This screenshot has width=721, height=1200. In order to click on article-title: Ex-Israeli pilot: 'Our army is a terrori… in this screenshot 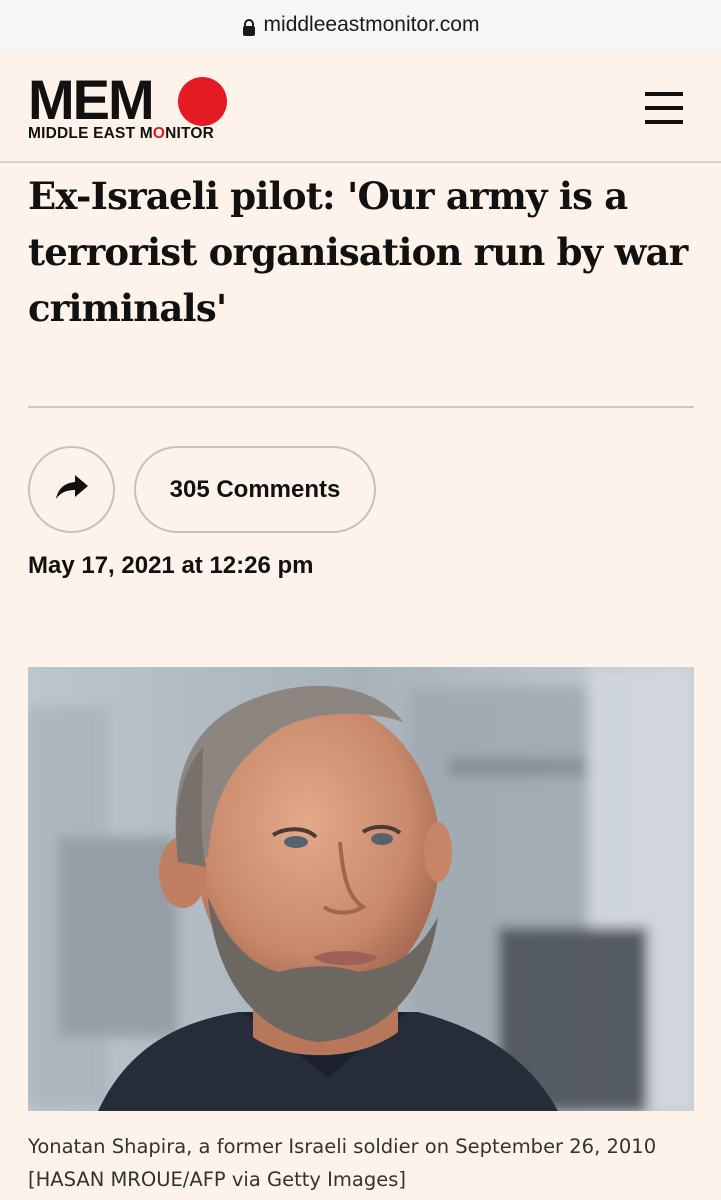, I will do `click(358, 252)`.